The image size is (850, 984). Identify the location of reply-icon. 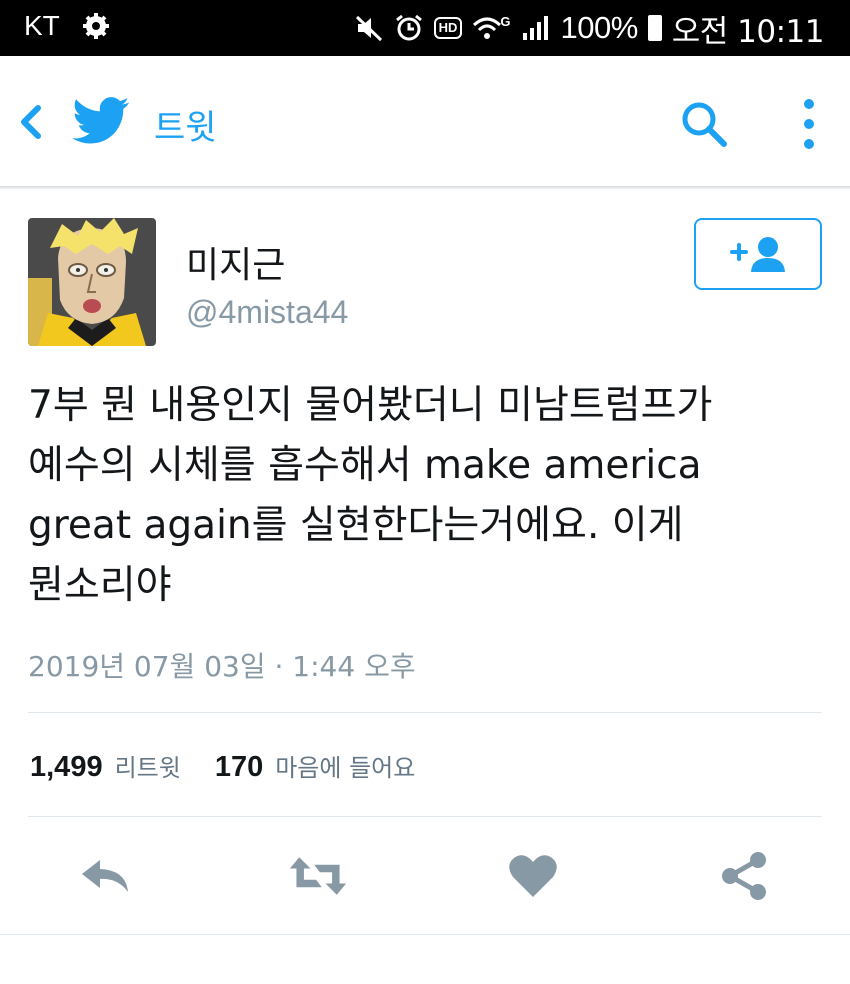
(105, 876).